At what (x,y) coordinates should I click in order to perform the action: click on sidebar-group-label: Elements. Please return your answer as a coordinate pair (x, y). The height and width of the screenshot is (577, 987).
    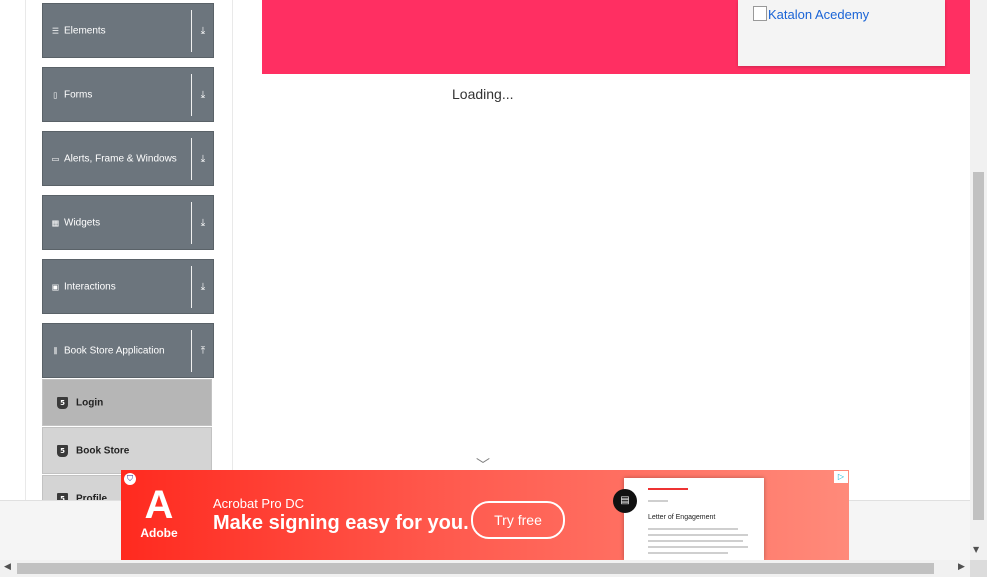
    Looking at the image, I should click on (85, 30).